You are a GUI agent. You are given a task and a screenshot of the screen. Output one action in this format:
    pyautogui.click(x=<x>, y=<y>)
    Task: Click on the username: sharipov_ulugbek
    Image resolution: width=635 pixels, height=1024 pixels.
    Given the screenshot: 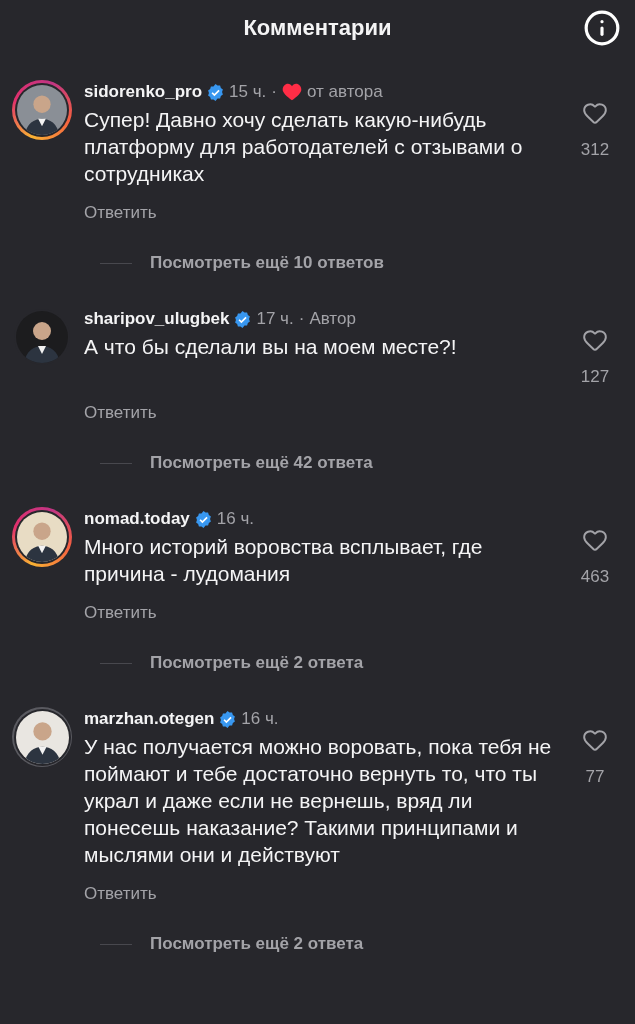 What is the action you would take?
    pyautogui.click(x=157, y=319)
    